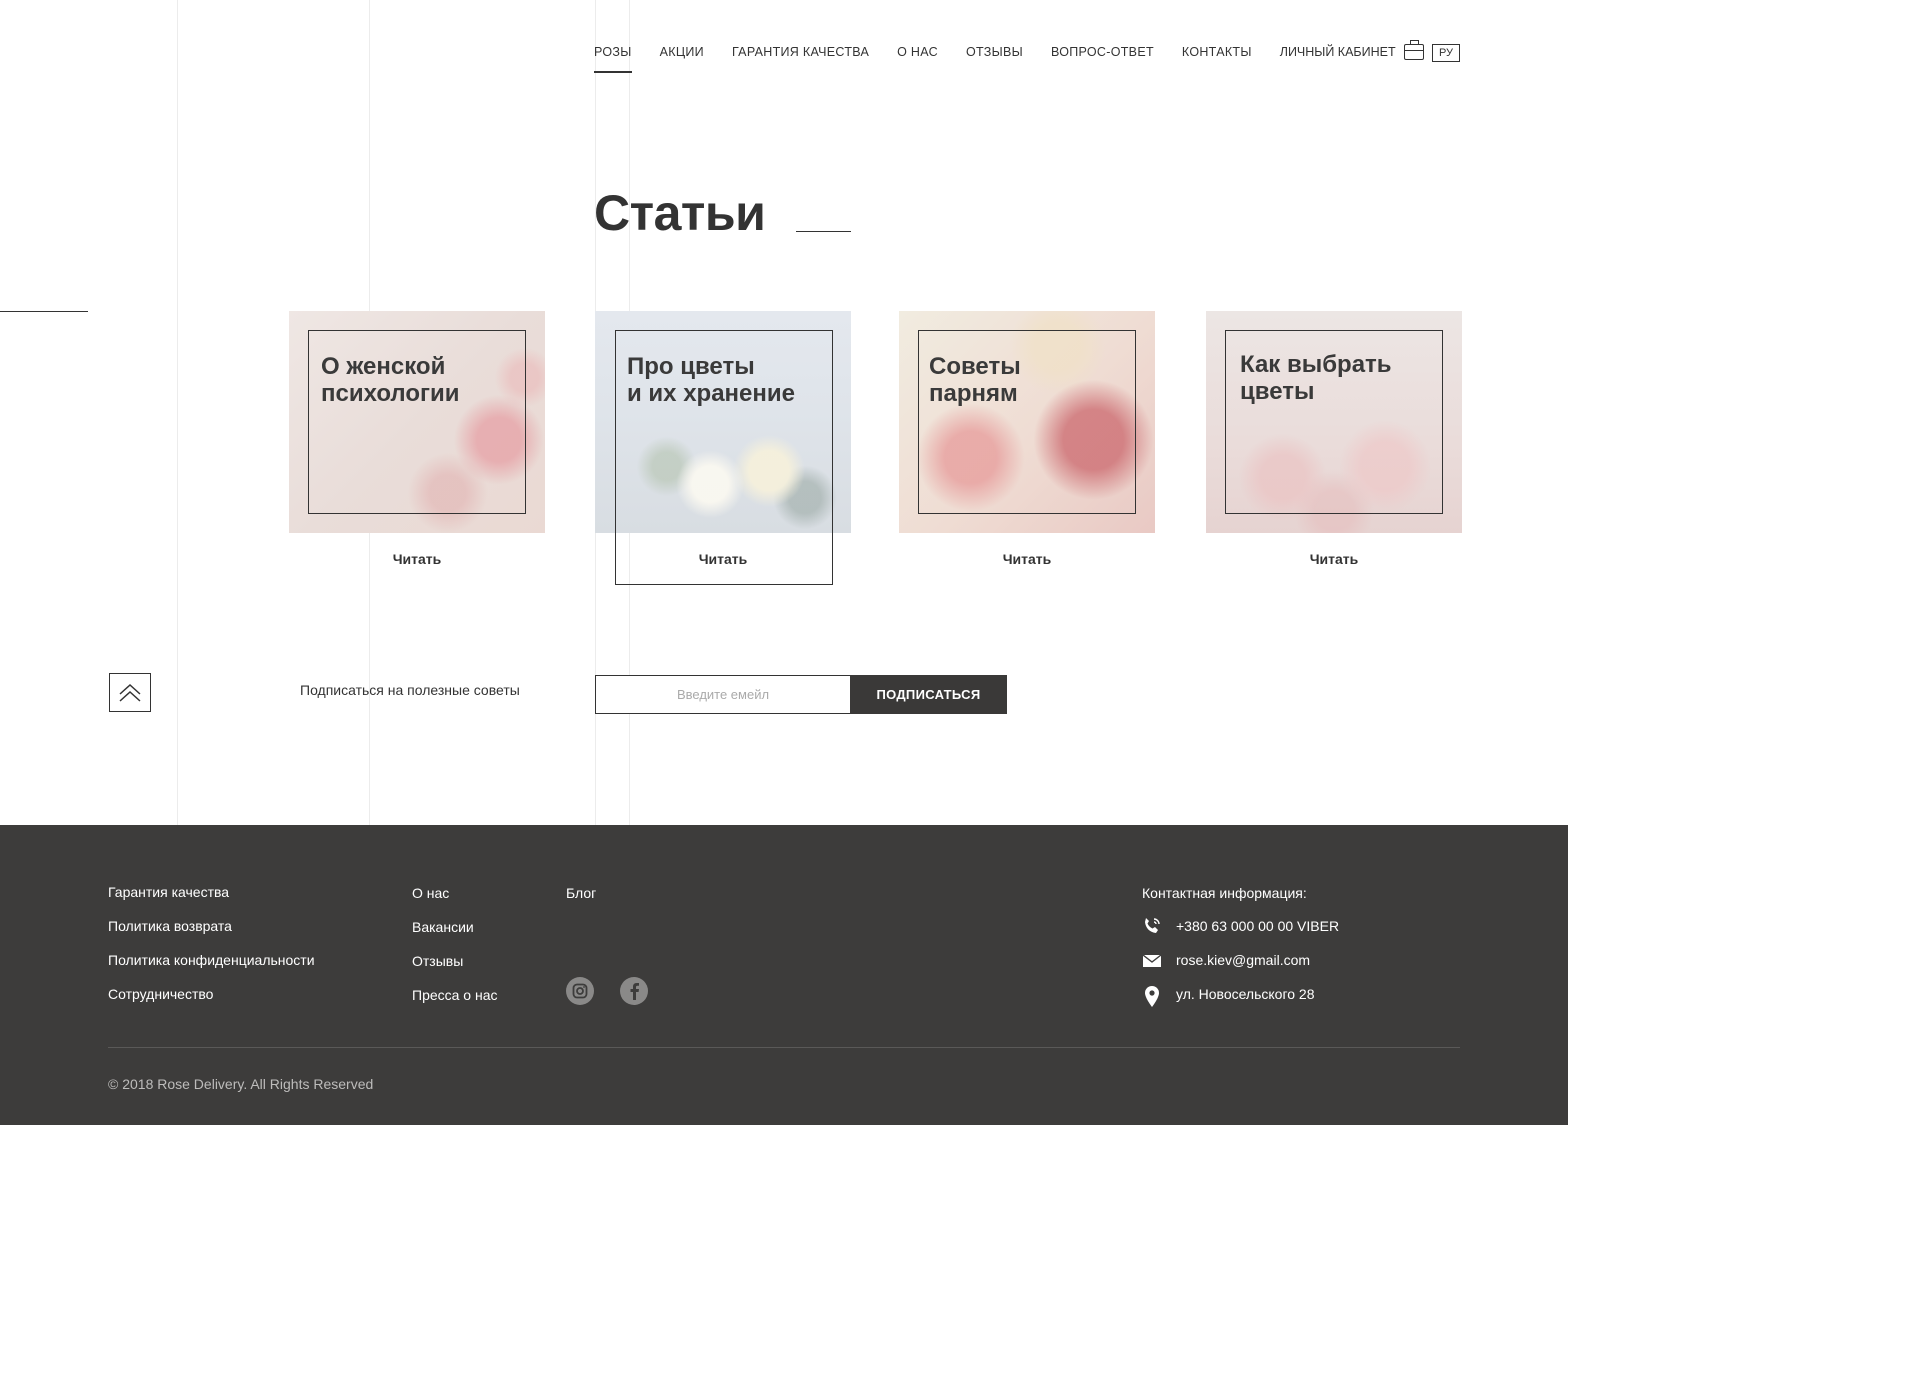 The image size is (1920, 1378). Describe the element at coordinates (211, 960) in the screenshot. I see `footer-link-privacy: Политика конфиденциальности` at that location.